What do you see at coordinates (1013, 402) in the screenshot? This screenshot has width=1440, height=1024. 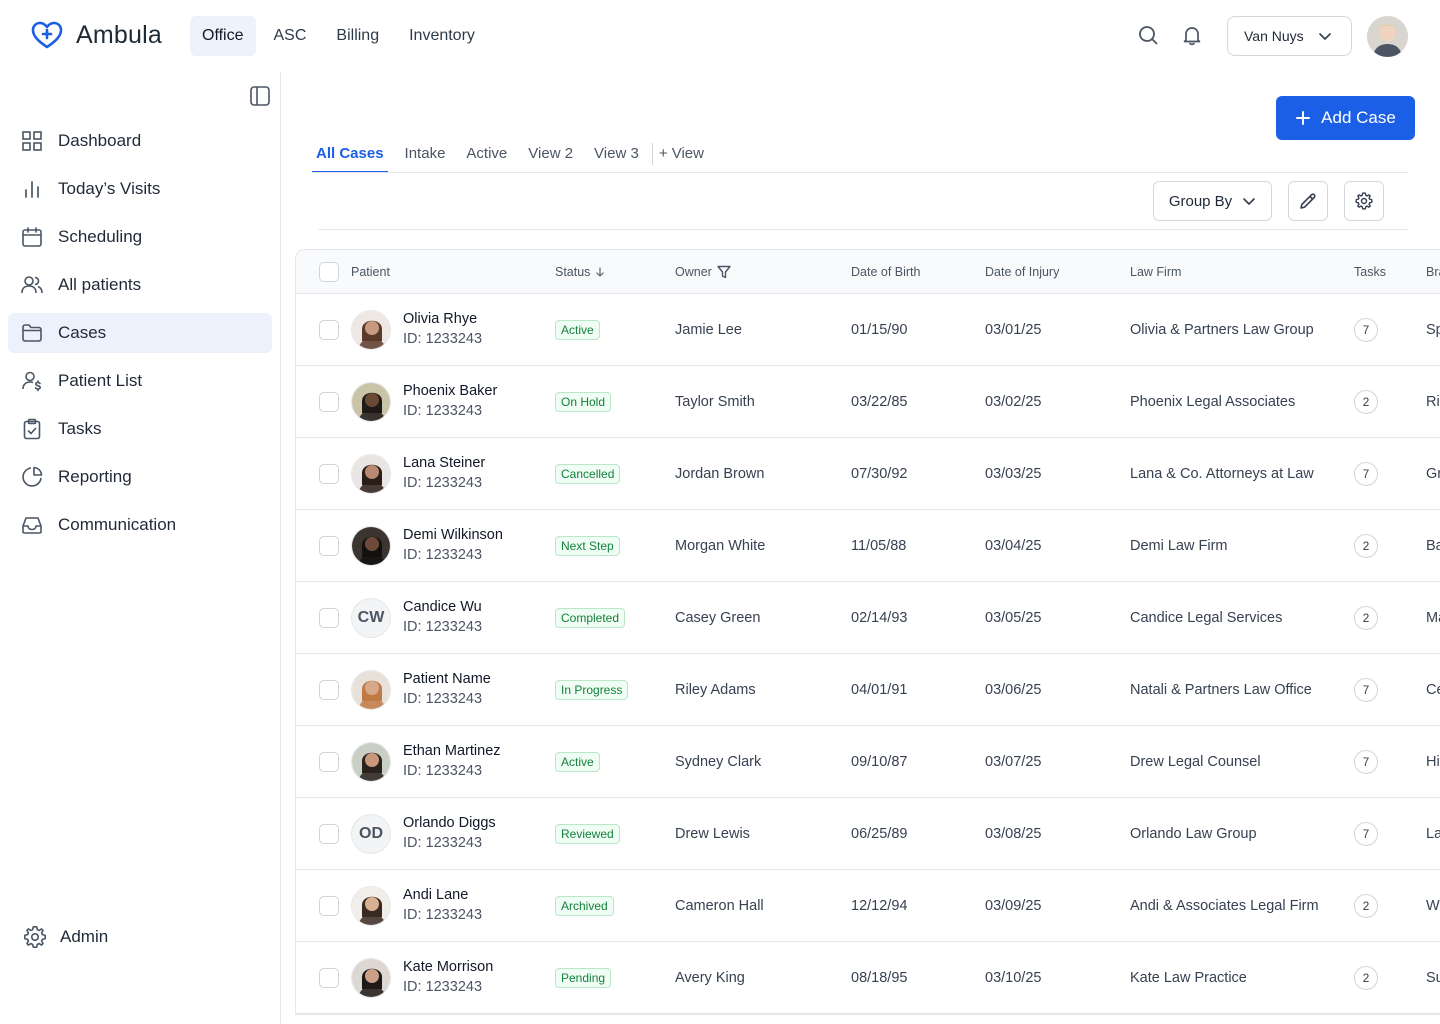 I see `doi-cell: 03/02/25` at bounding box center [1013, 402].